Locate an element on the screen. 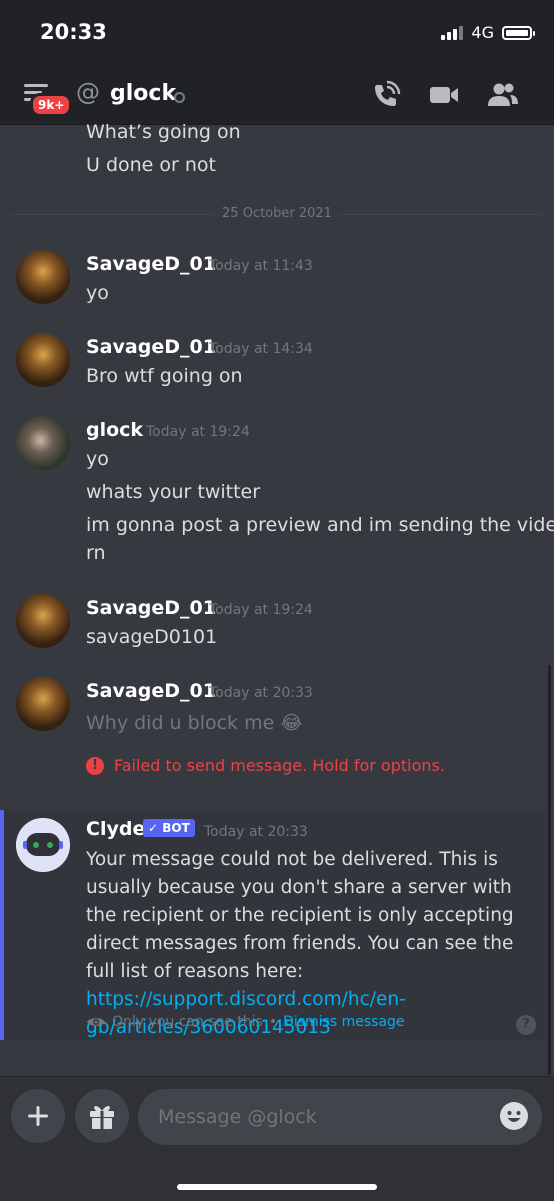 This screenshot has width=554, height=1201. emoji-button is located at coordinates (514, 1116).